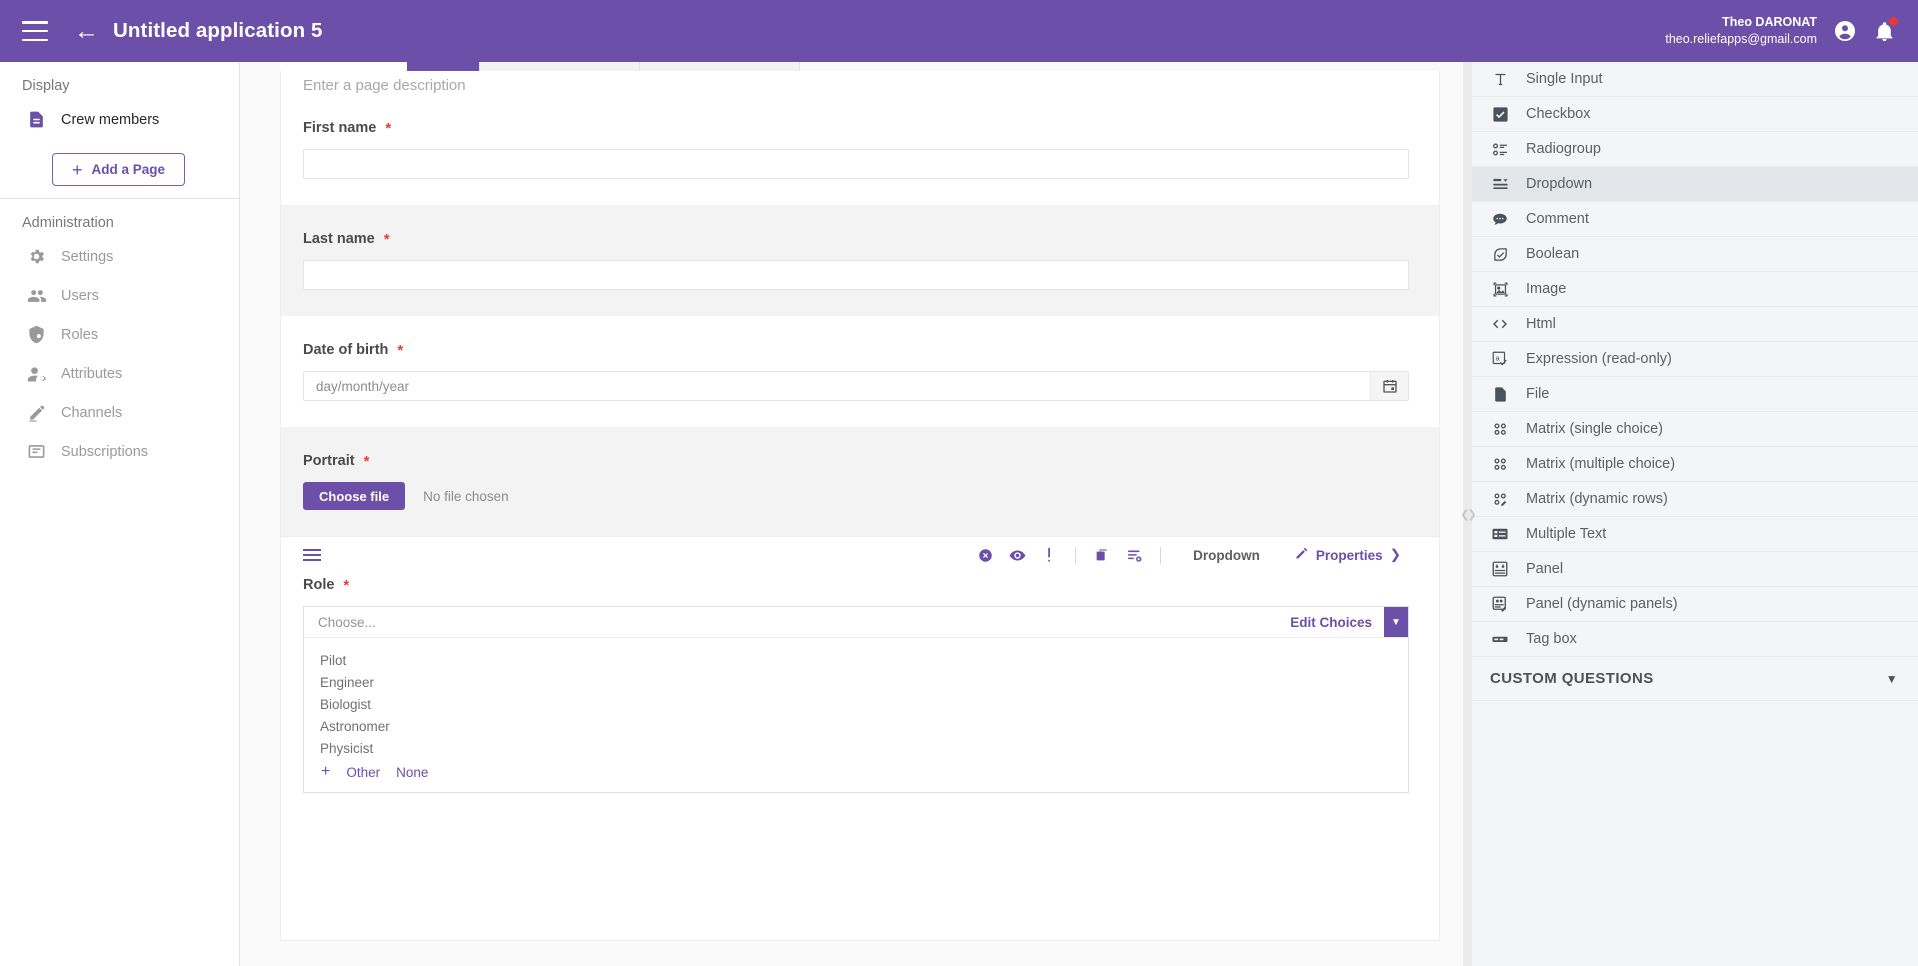  Describe the element at coordinates (1500, 79) in the screenshot. I see `text-input-icon` at that location.